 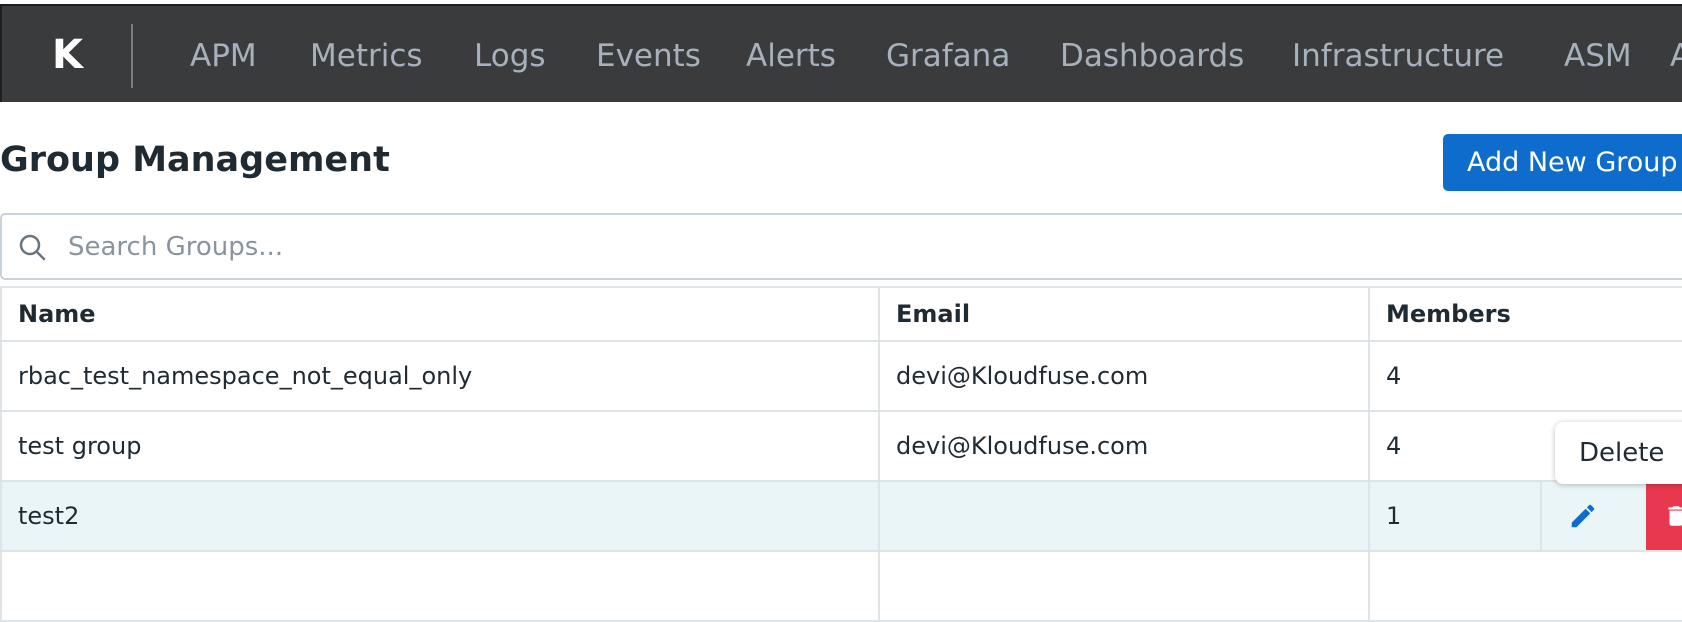 I want to click on group-members-cell: 4, so click(x=1394, y=376).